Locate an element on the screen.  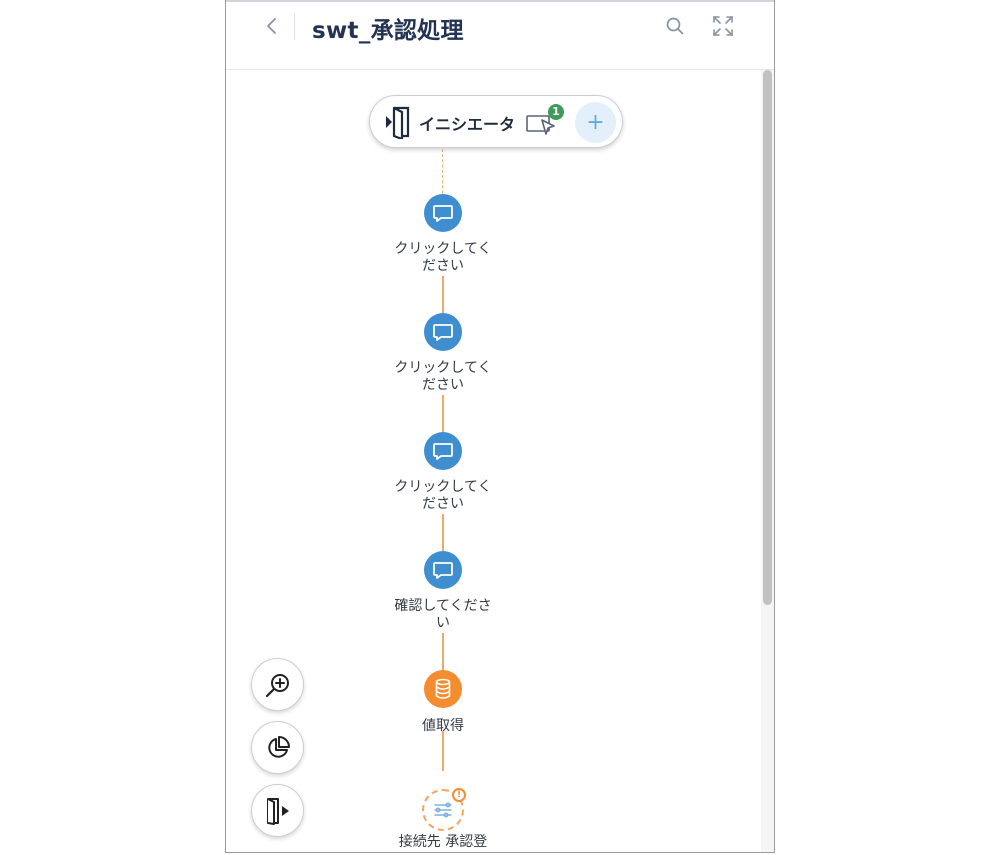
zoom-in-button is located at coordinates (277, 684).